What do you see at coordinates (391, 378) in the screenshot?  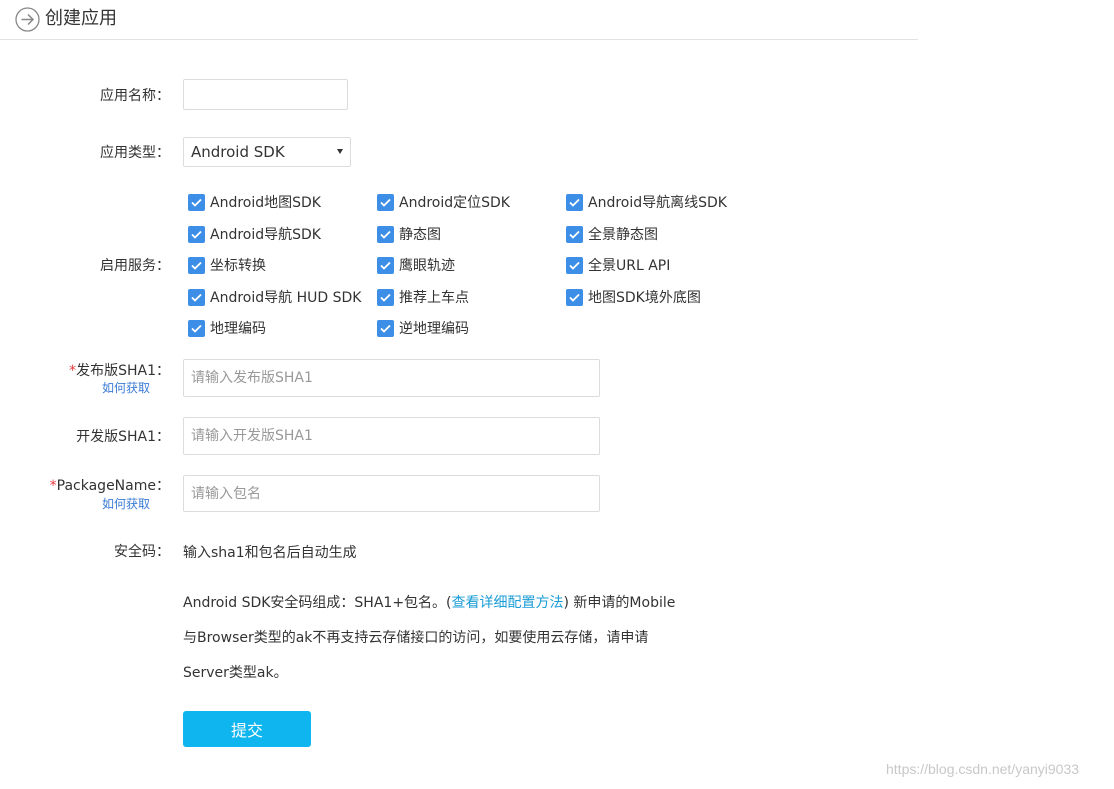 I see `release-sha1-input` at bounding box center [391, 378].